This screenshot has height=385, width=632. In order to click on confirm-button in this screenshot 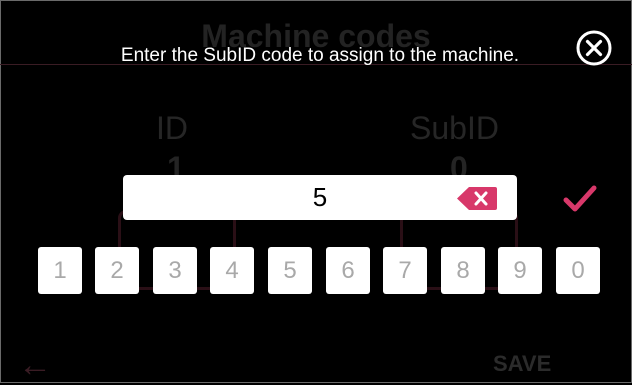, I will do `click(580, 199)`.